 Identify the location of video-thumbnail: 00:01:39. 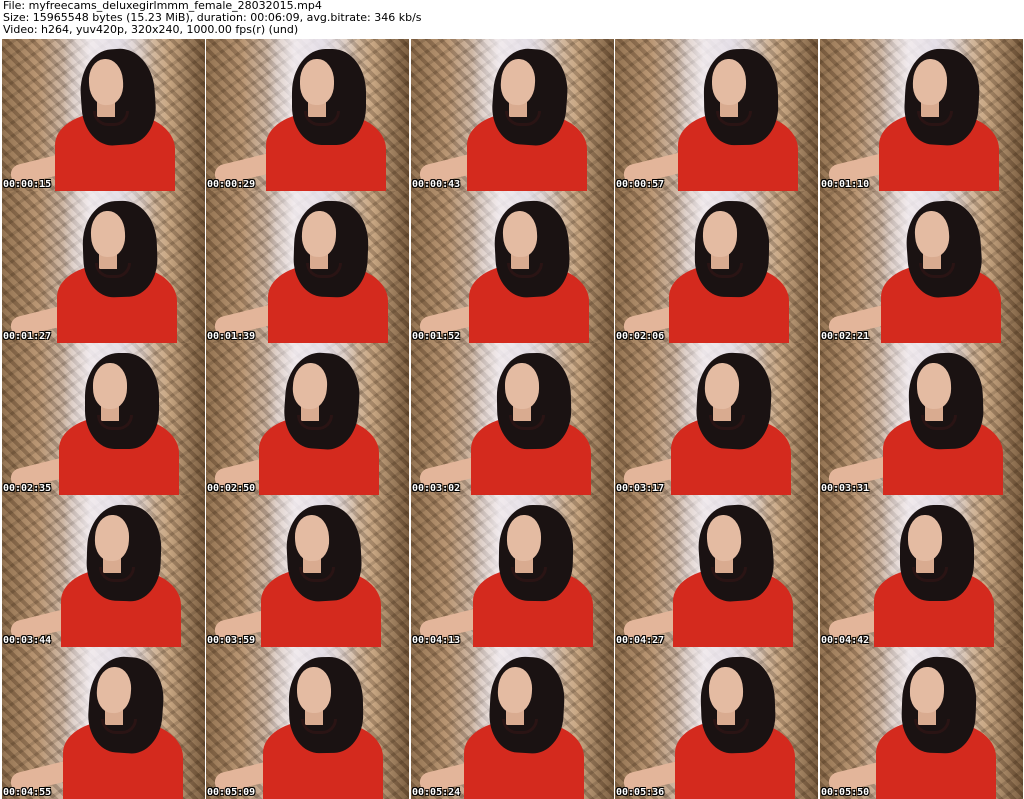
(307, 267).